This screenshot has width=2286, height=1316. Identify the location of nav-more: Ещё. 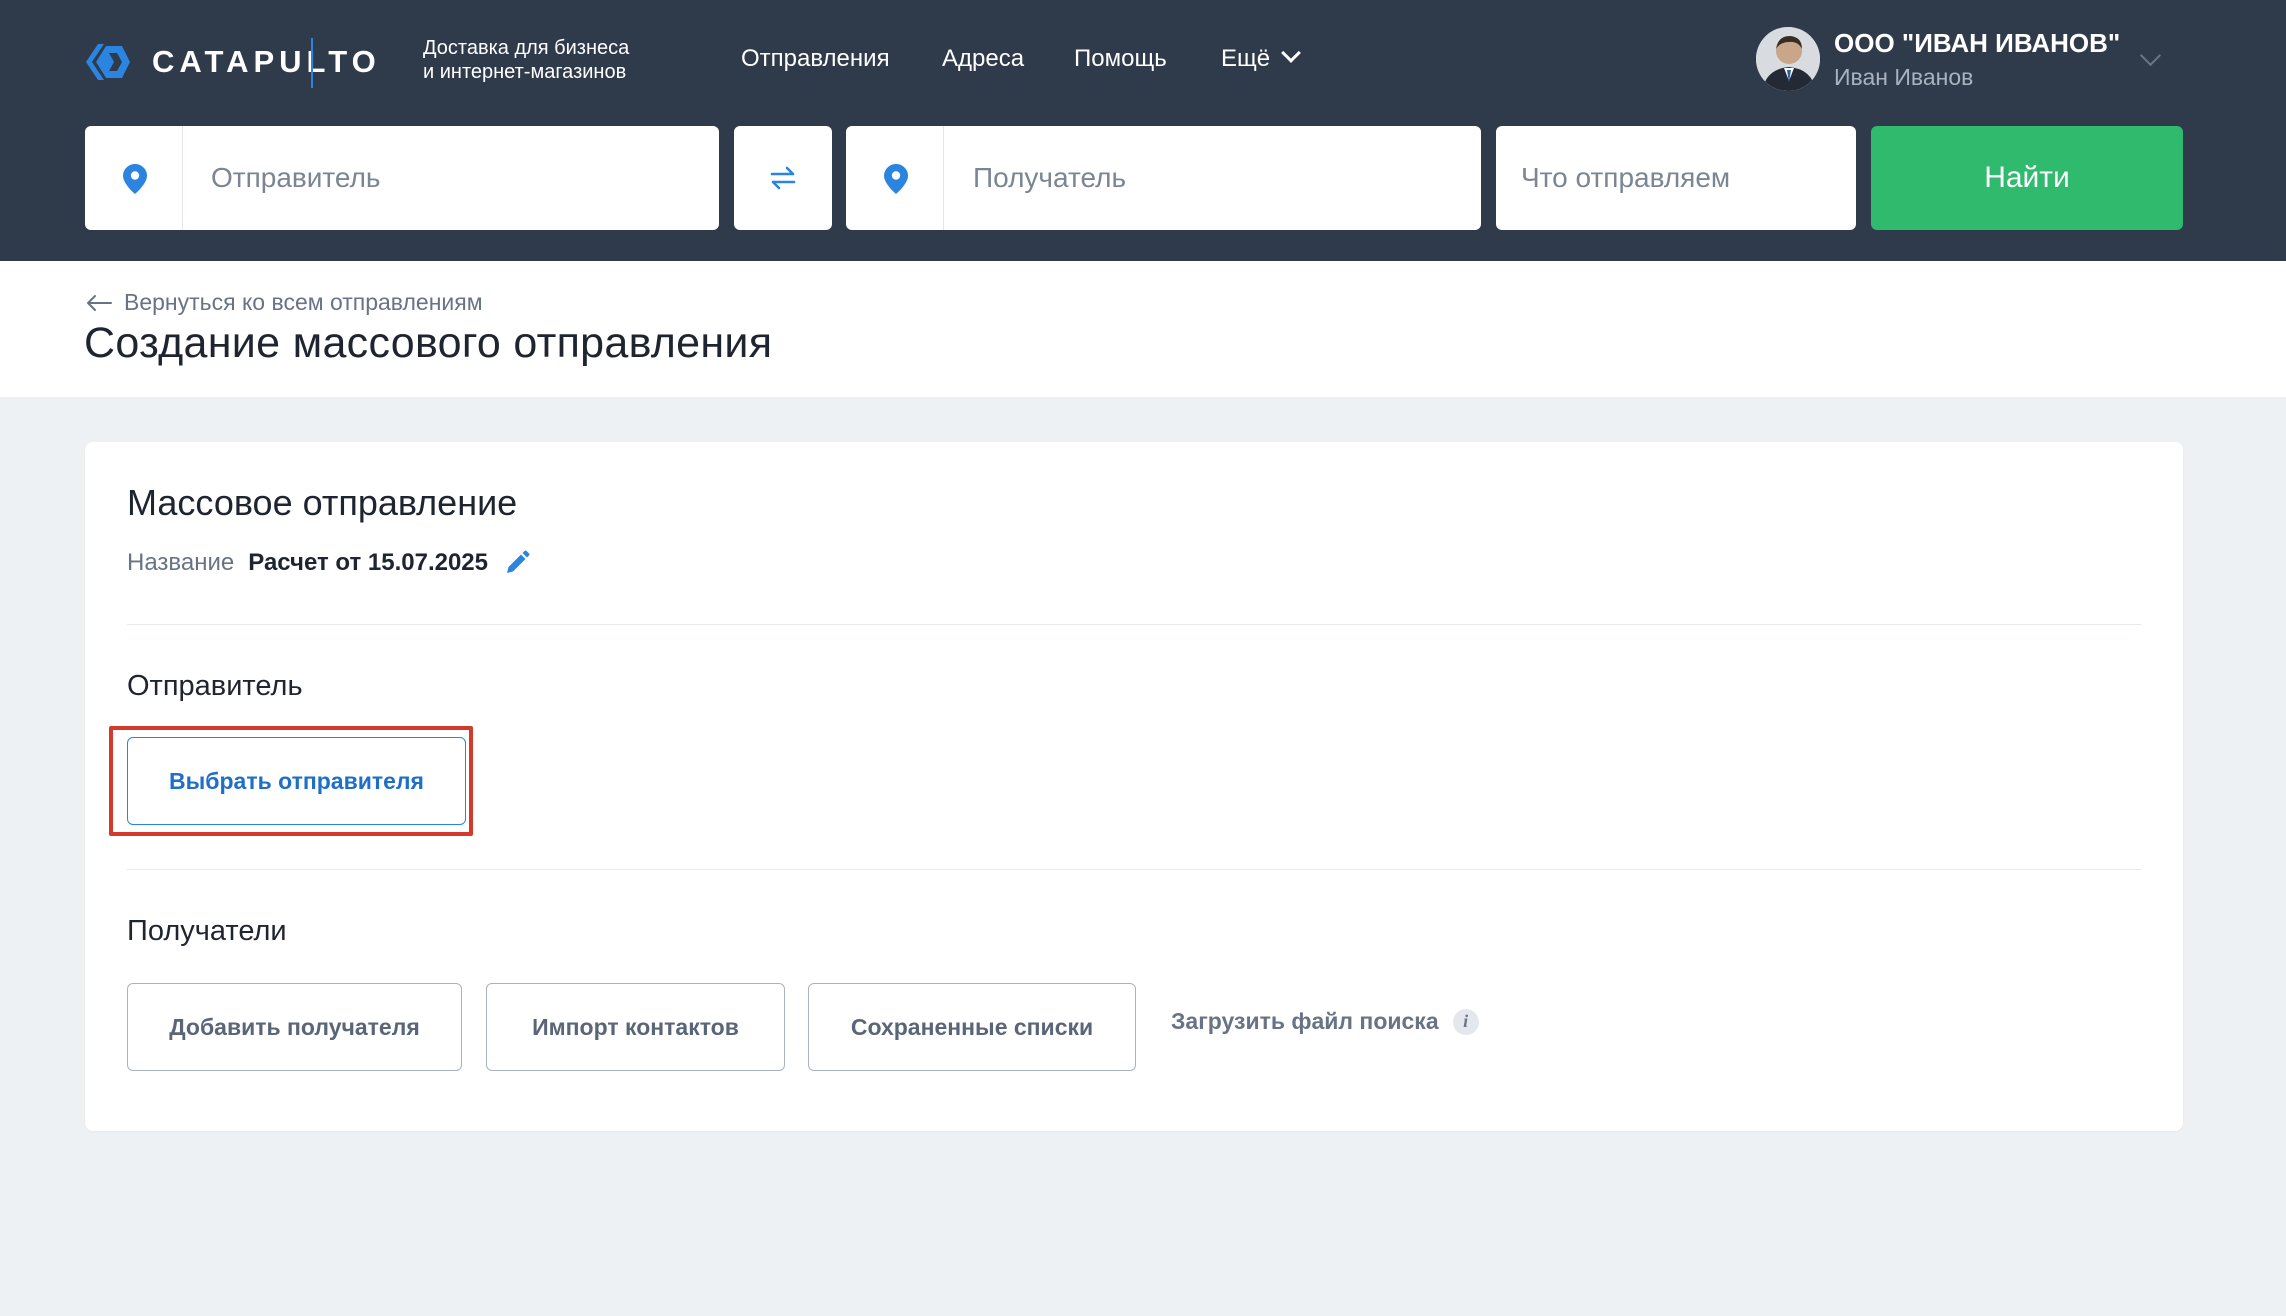
(1261, 58).